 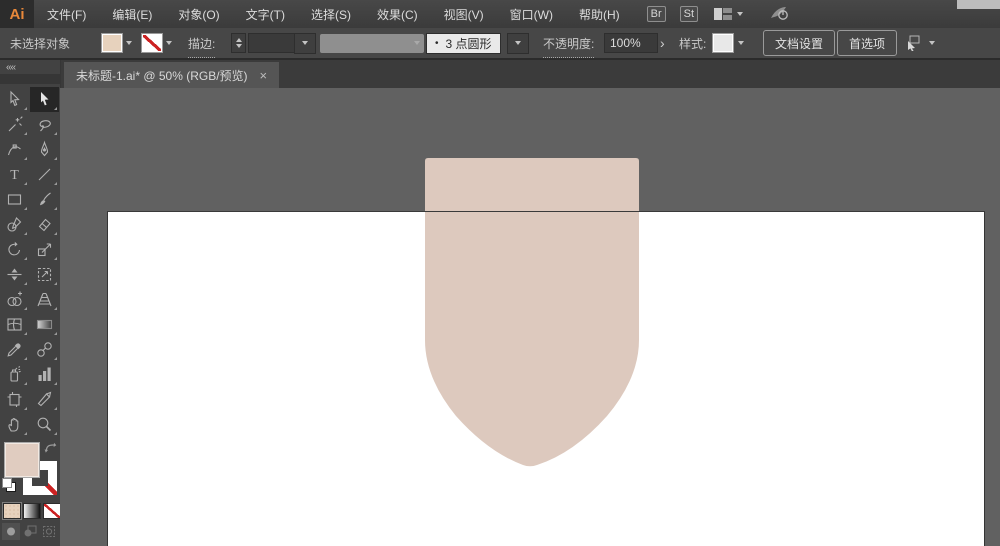 I want to click on draw-normal-icon, so click(x=11, y=531).